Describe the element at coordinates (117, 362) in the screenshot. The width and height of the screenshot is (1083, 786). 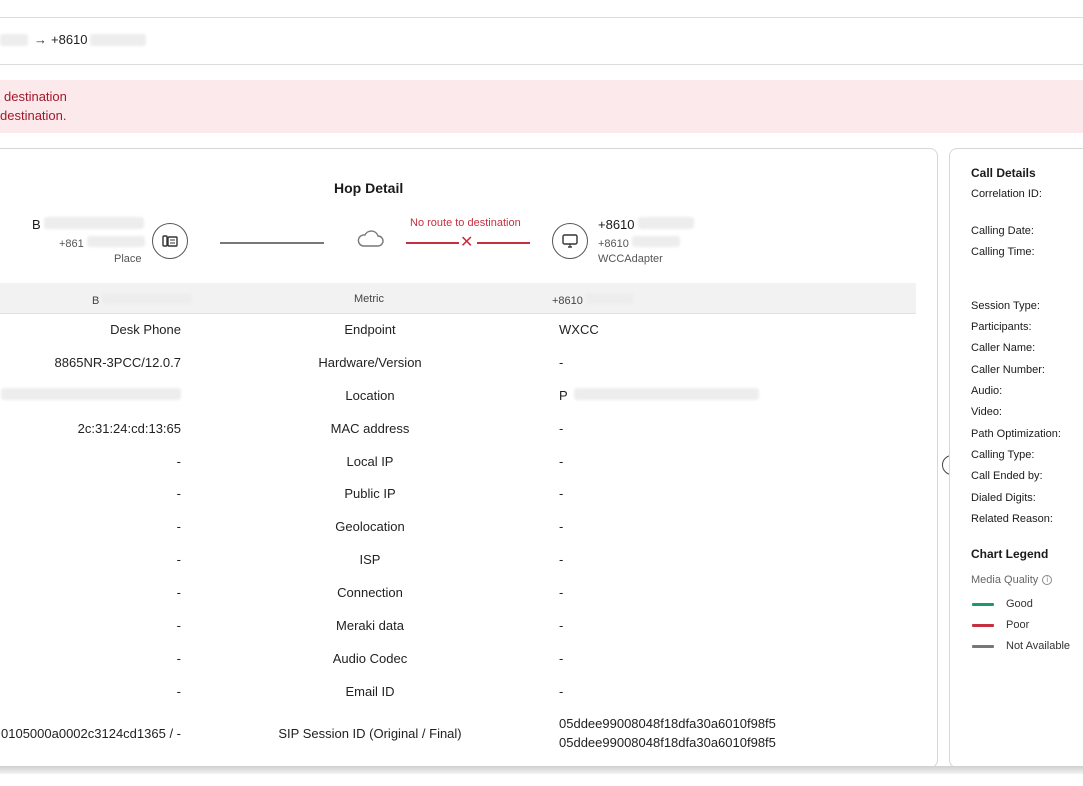
I see `source-value: 8865NR-3PCC/12.0.7` at that location.